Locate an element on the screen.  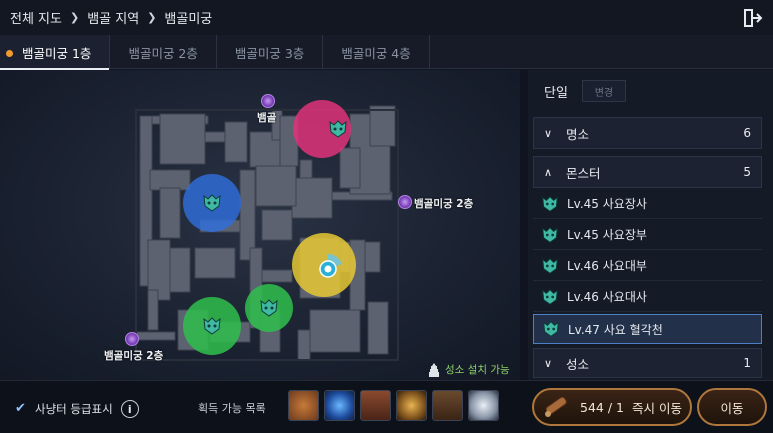
monster-item-selected: Lv.47 사요 혈각천 is located at coordinates (647, 329).